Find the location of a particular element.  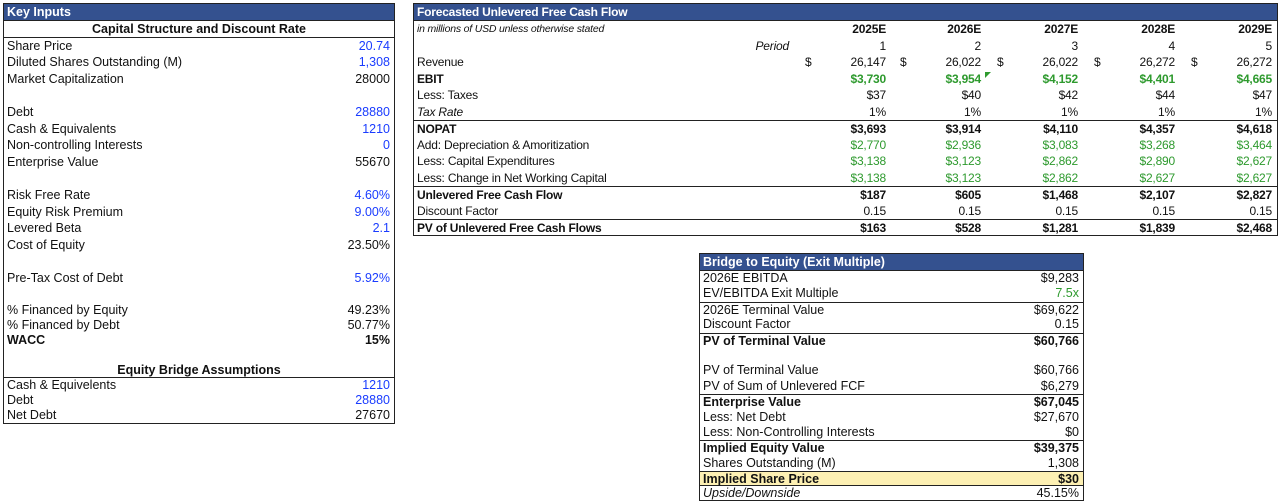

fcf-value: $2,468 is located at coordinates (1254, 228).